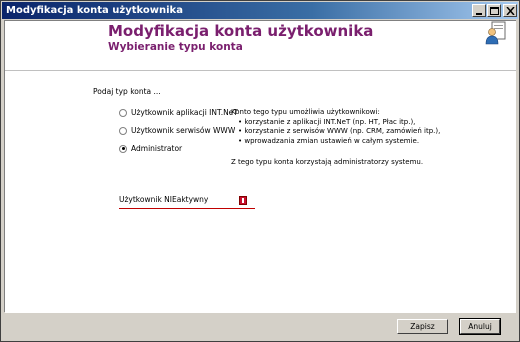  I want to click on description-intro: Konto tego typu umożliwia użytkownikowi:, so click(305, 112).